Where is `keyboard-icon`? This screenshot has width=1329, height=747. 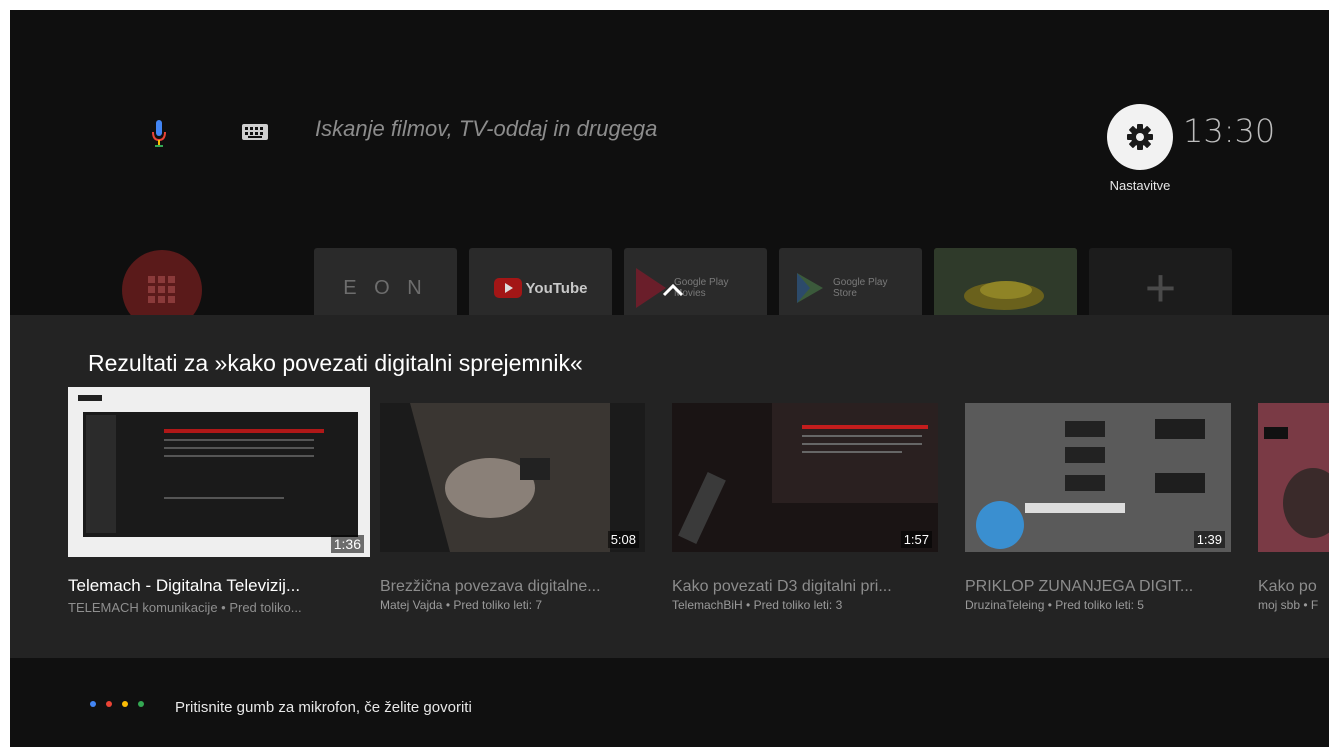
keyboard-icon is located at coordinates (255, 132).